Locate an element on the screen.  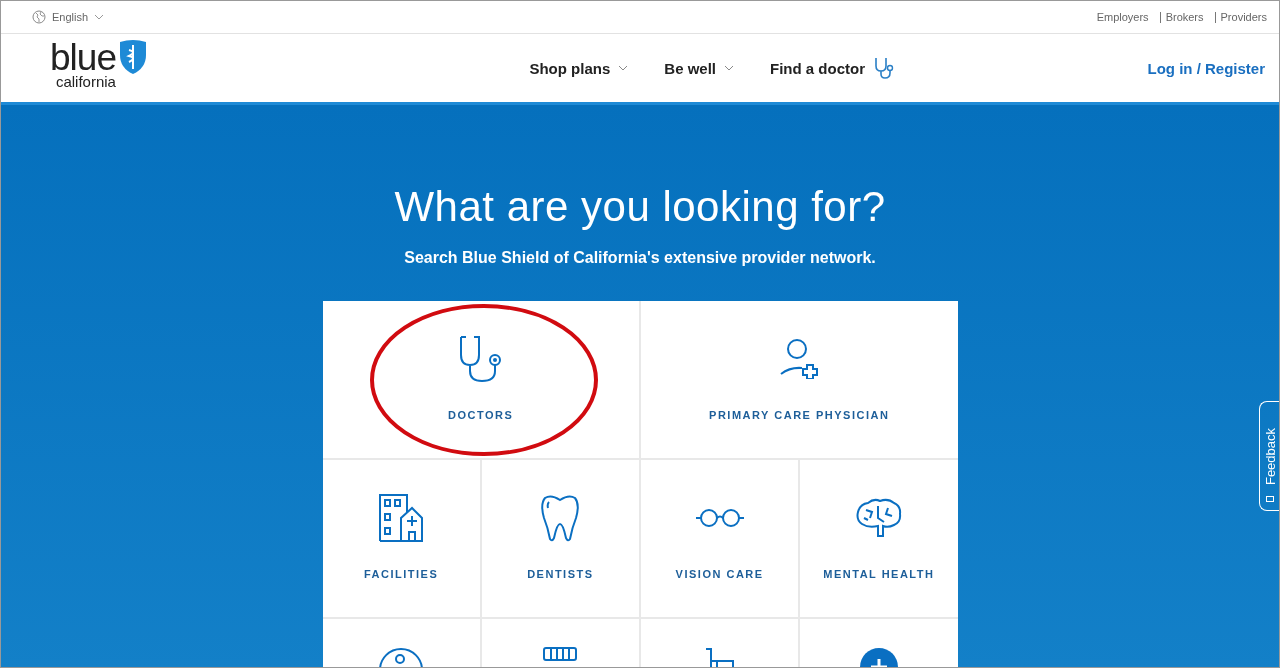
tile-label: PRIMARY CARE PHYSICIAN is located at coordinates (799, 415).